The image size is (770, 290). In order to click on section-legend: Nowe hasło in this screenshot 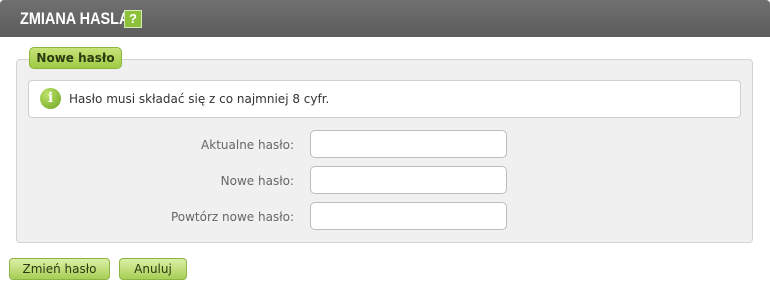, I will do `click(75, 58)`.